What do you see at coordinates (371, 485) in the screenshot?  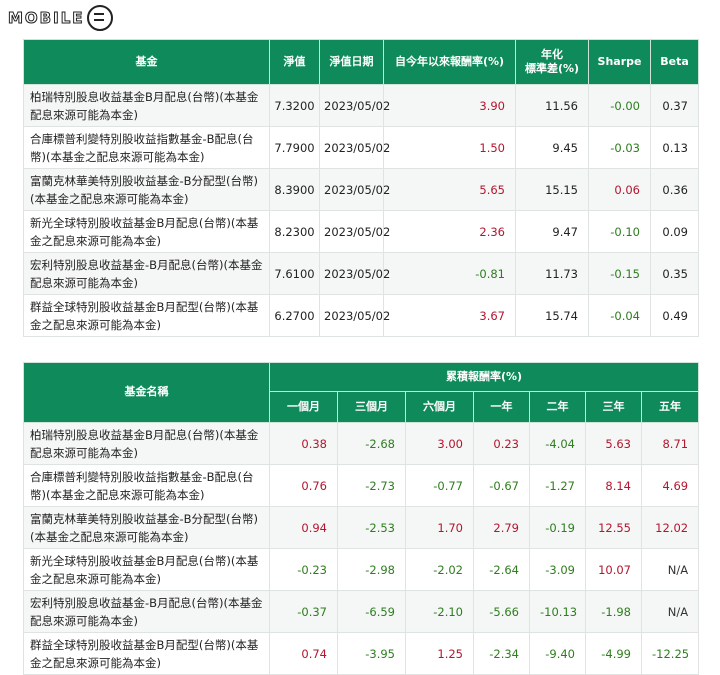 I see `return-m3: -2.73` at bounding box center [371, 485].